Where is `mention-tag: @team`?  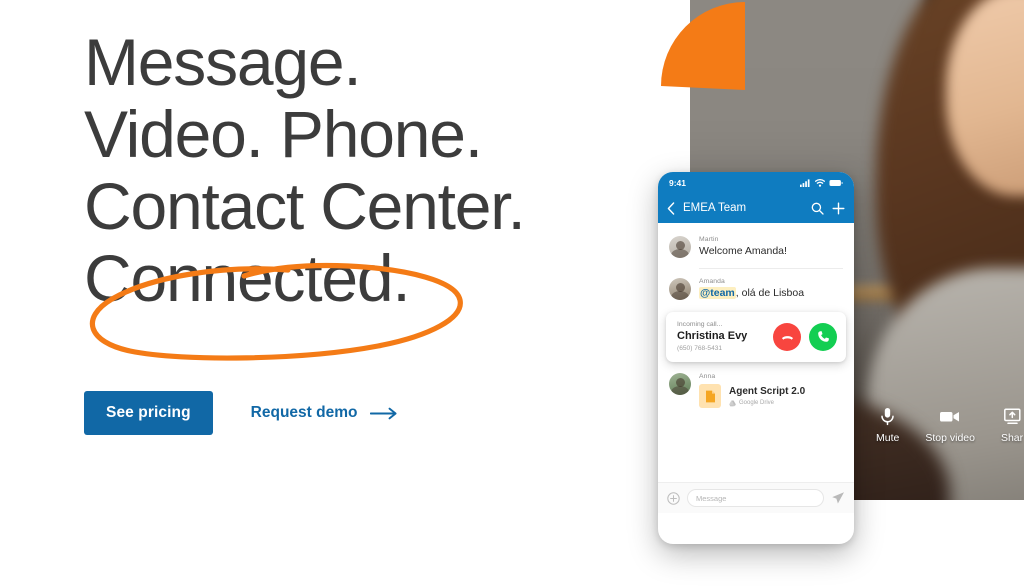 mention-tag: @team is located at coordinates (717, 293).